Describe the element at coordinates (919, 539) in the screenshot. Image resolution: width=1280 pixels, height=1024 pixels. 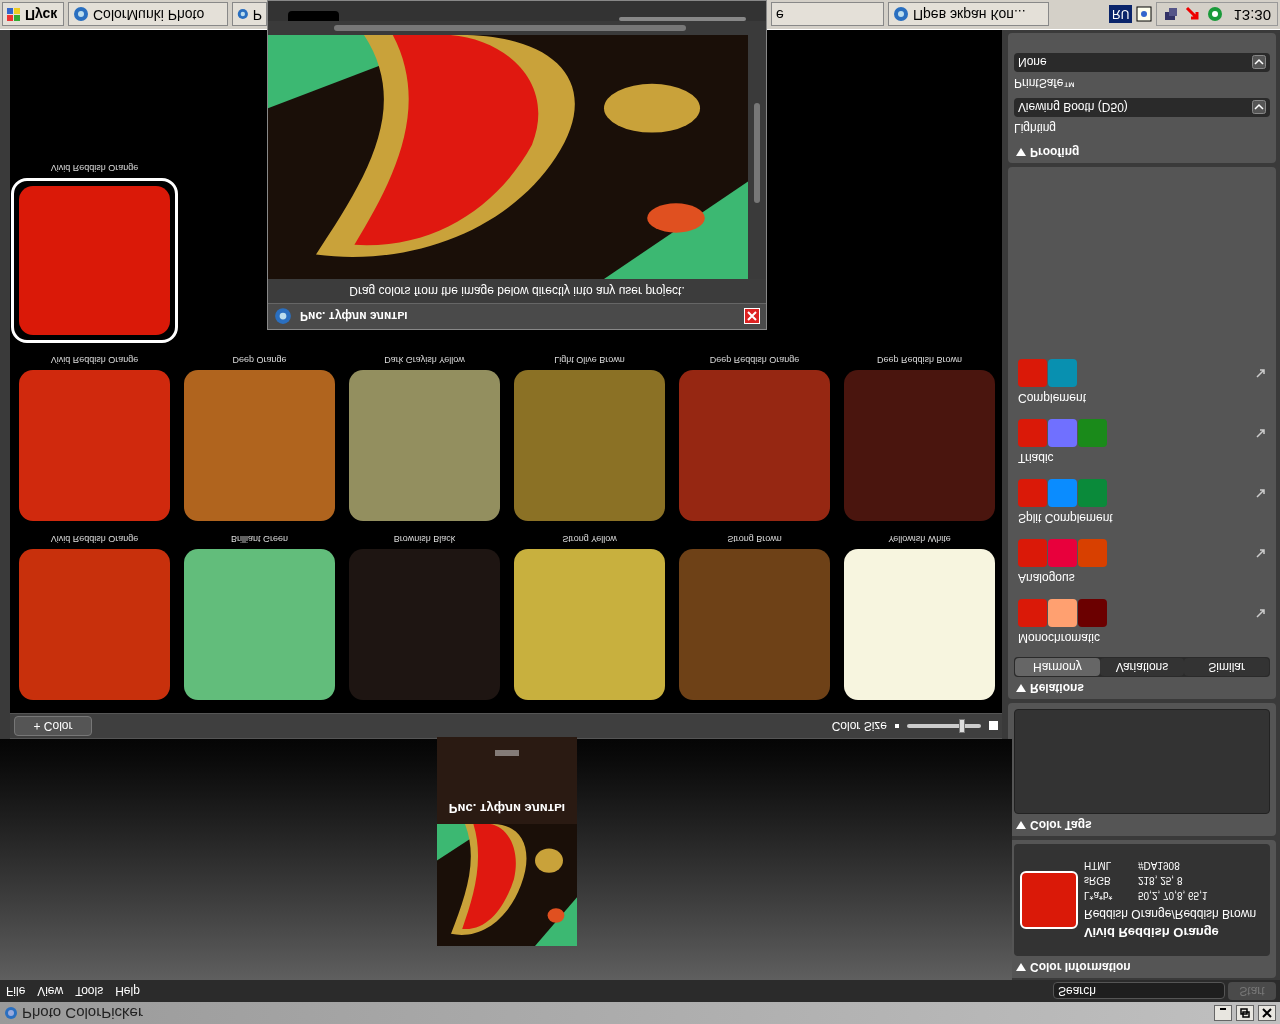
I see `swatch-label: Yellowish White` at that location.